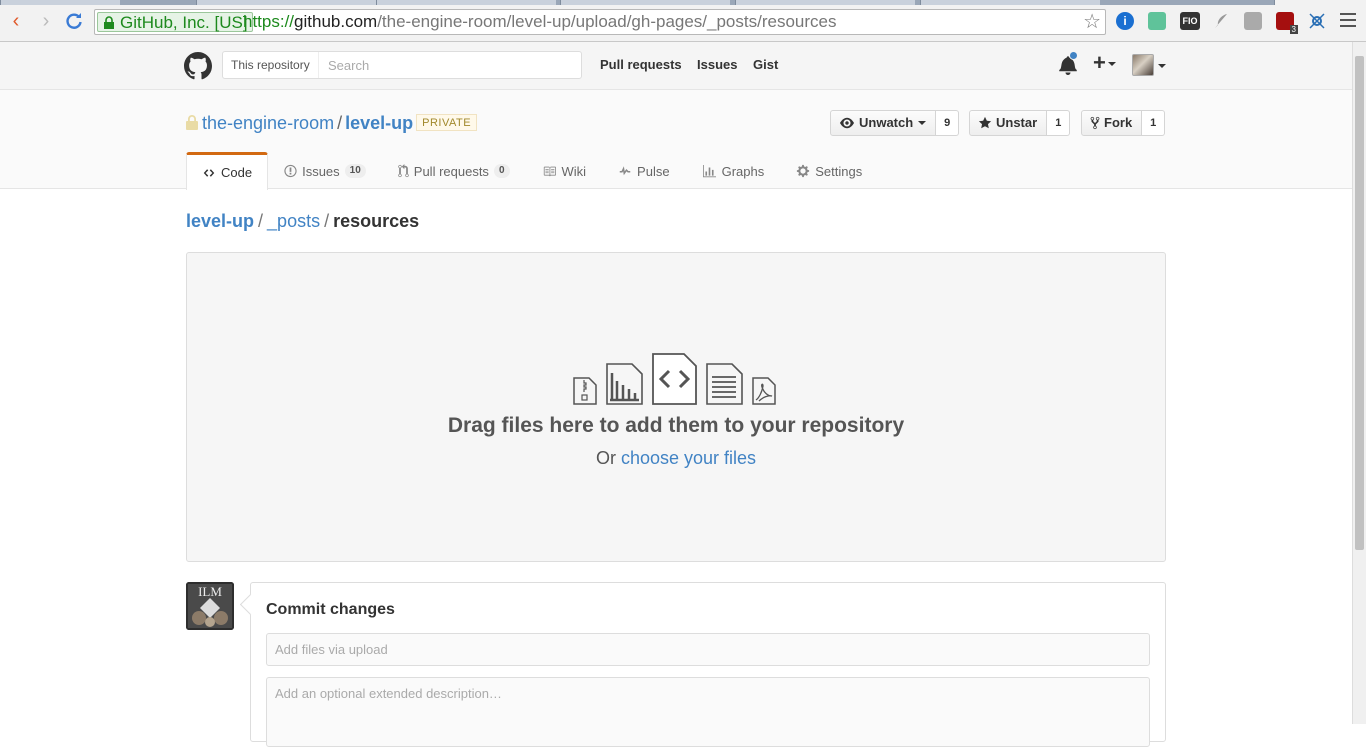 Image resolution: width=1366 pixels, height=747 pixels. I want to click on url-scheme: https://, so click(269, 21).